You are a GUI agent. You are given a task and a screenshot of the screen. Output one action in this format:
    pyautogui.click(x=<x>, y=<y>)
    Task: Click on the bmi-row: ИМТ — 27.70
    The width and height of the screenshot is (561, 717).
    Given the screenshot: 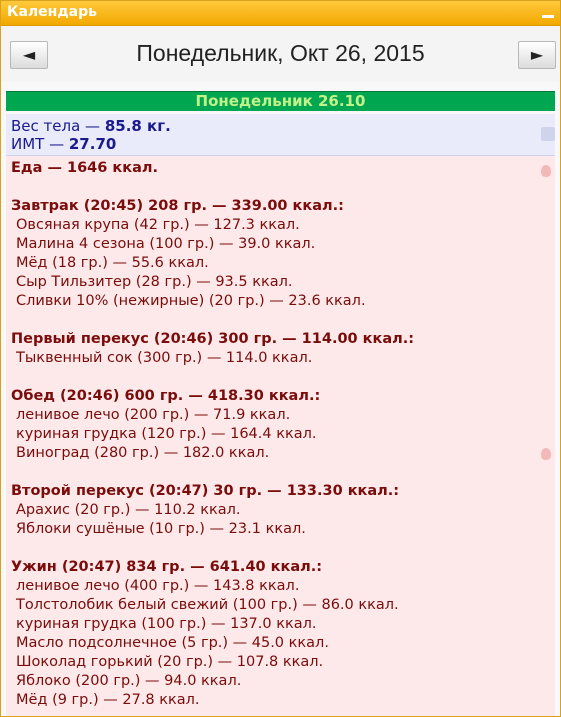 What is the action you would take?
    pyautogui.click(x=63, y=144)
    